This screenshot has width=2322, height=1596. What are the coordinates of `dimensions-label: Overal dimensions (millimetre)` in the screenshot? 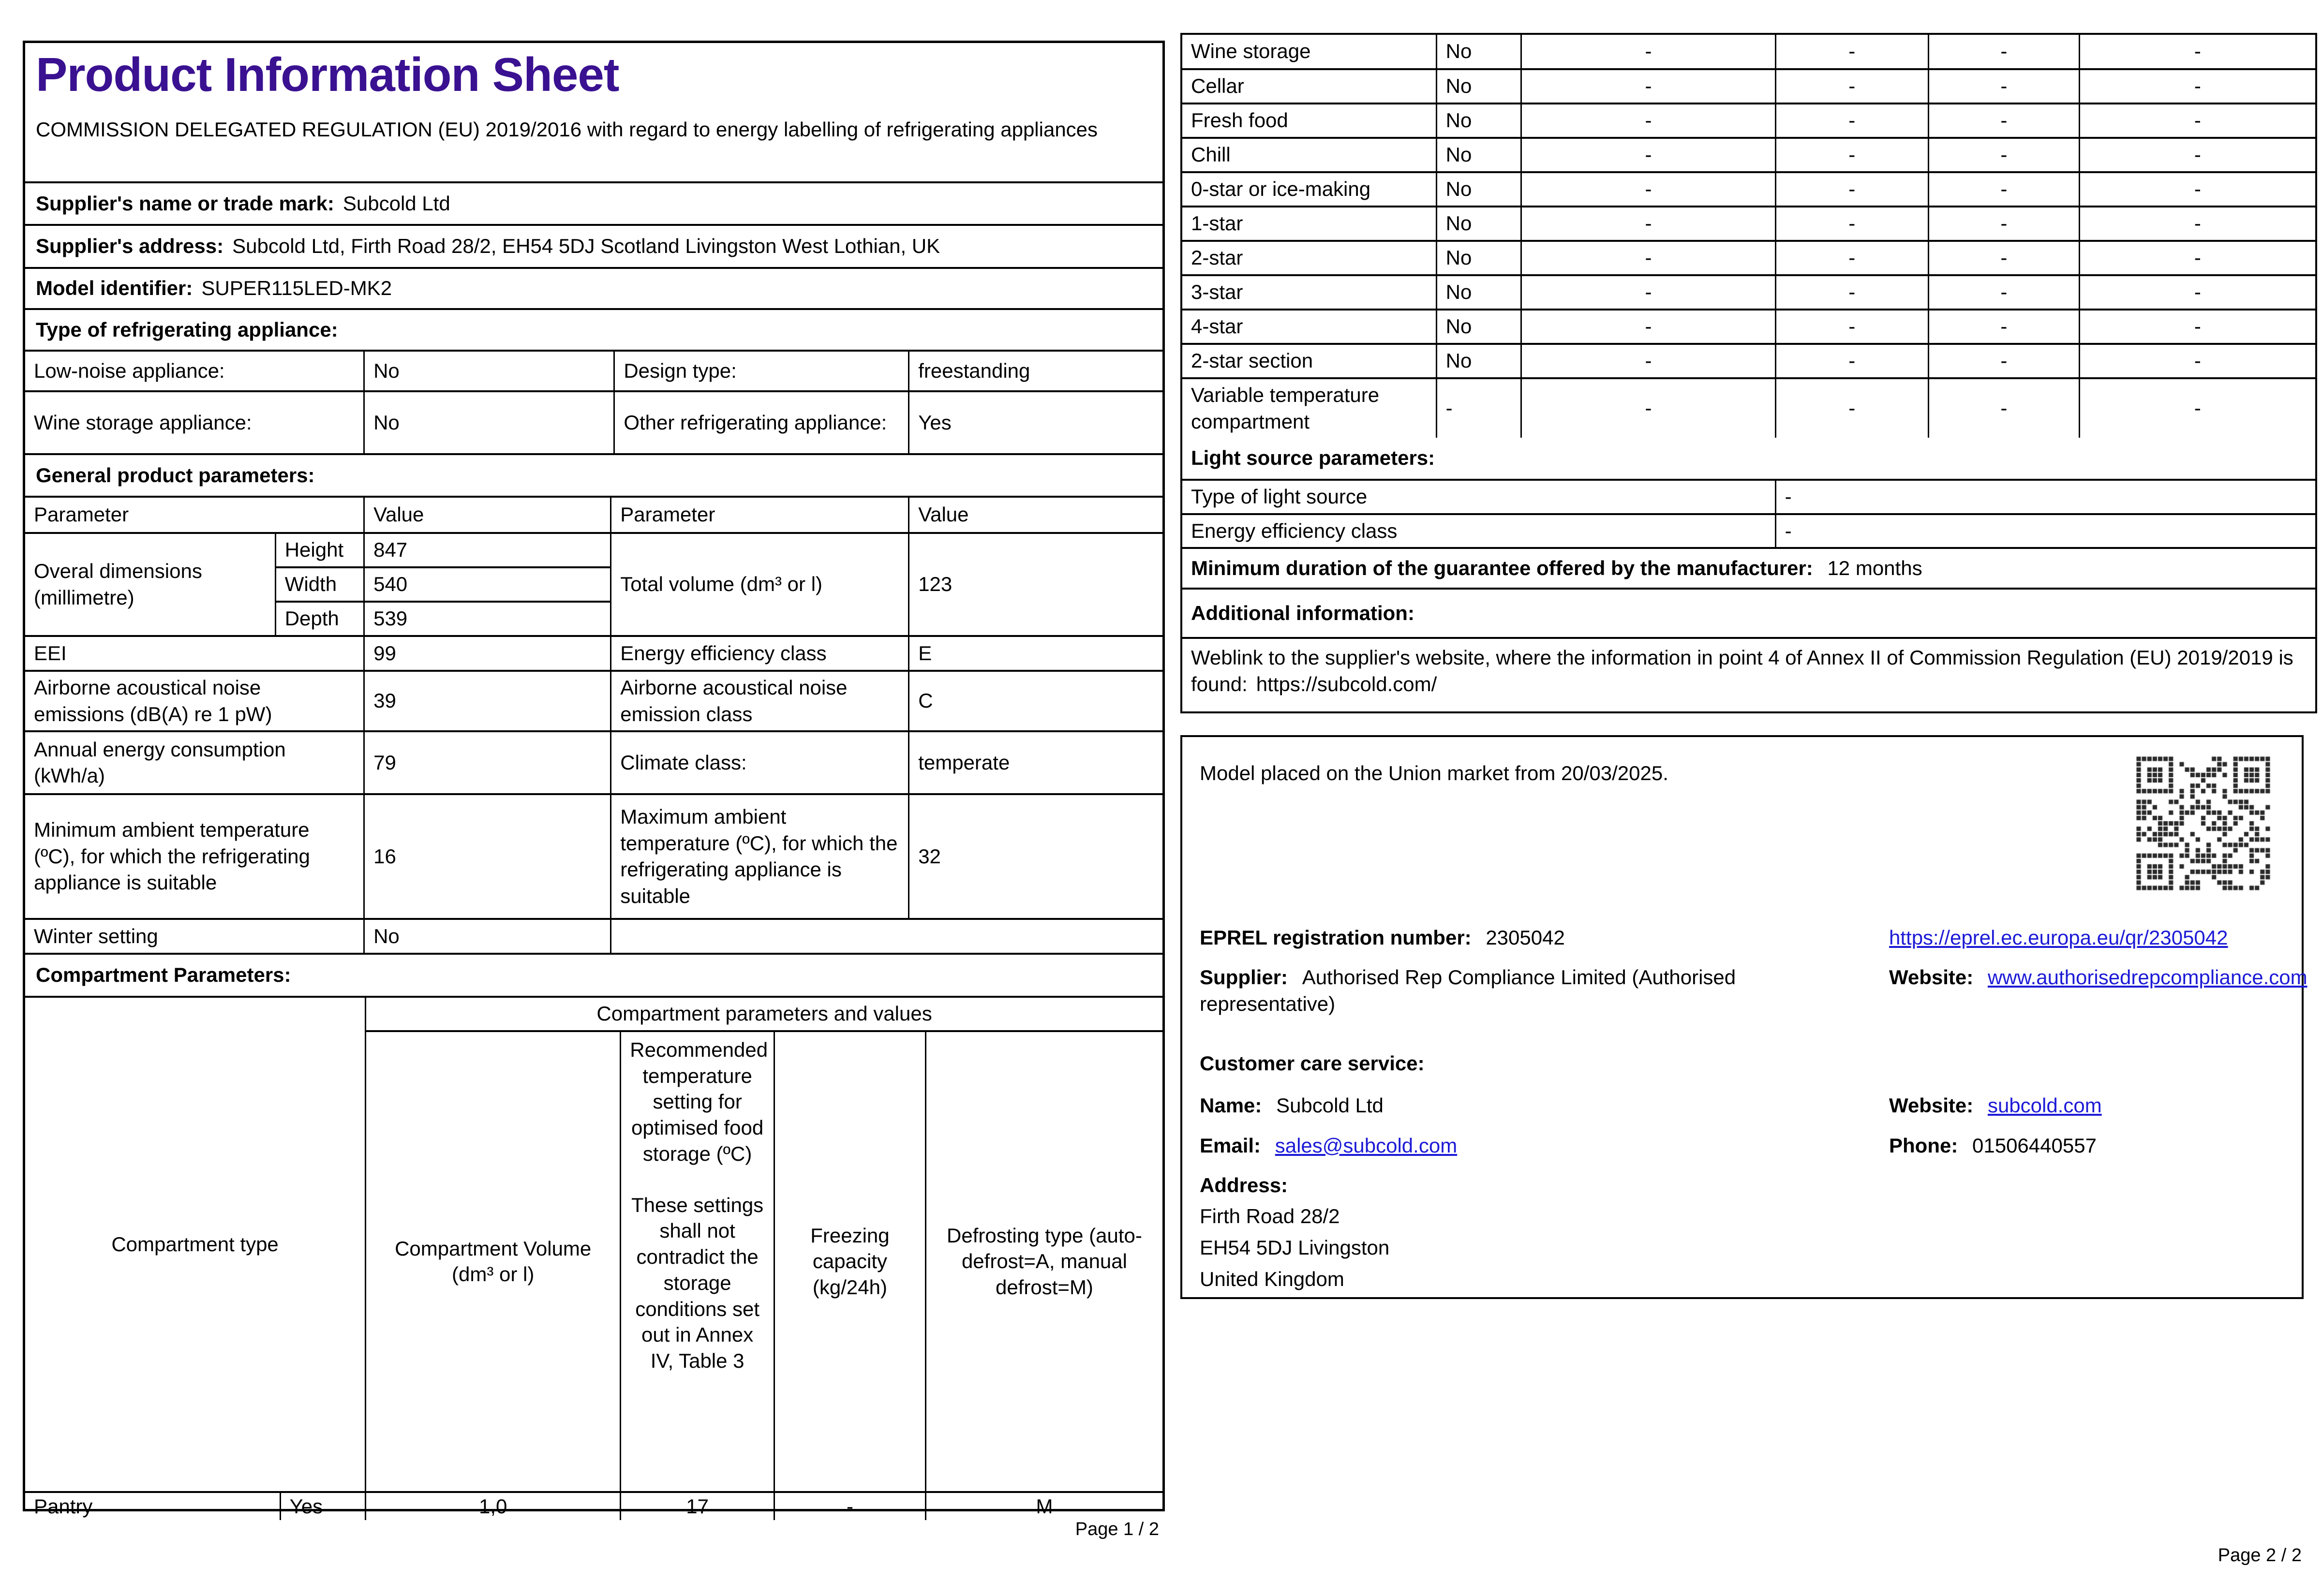 It's located at (150, 584).